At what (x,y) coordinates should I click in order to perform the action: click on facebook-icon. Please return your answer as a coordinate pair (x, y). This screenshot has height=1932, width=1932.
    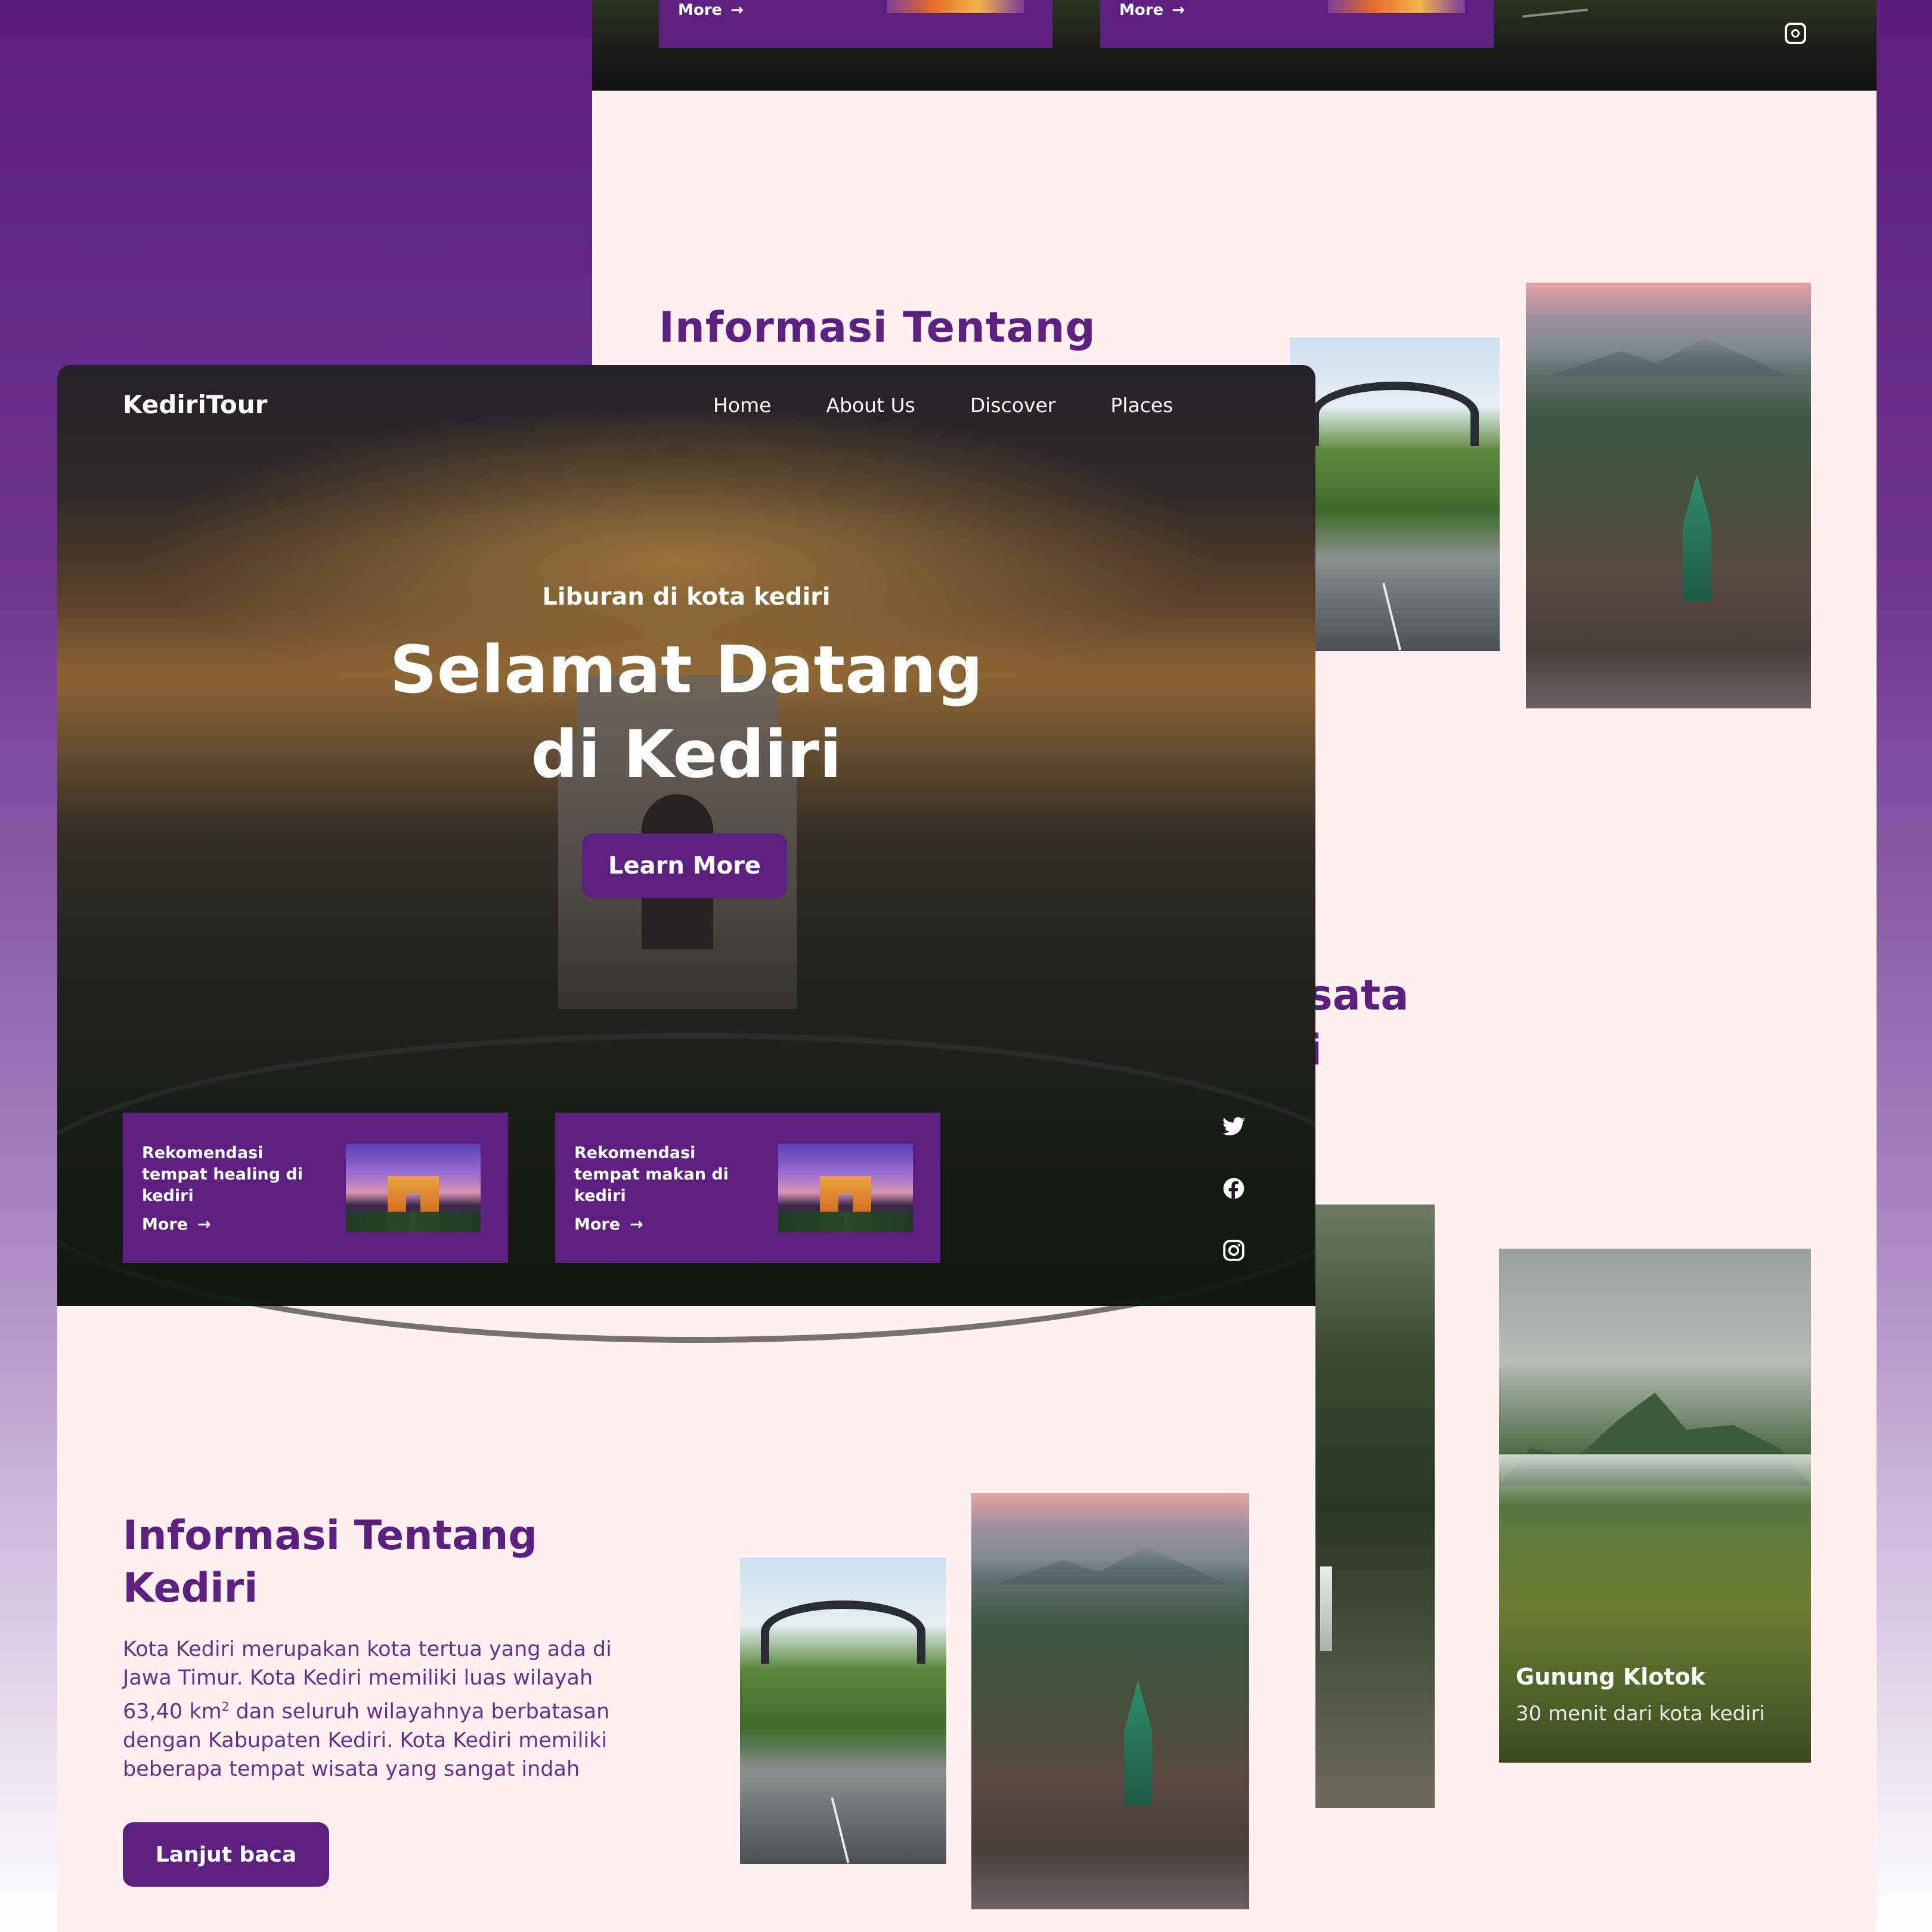
    Looking at the image, I should click on (1233, 1188).